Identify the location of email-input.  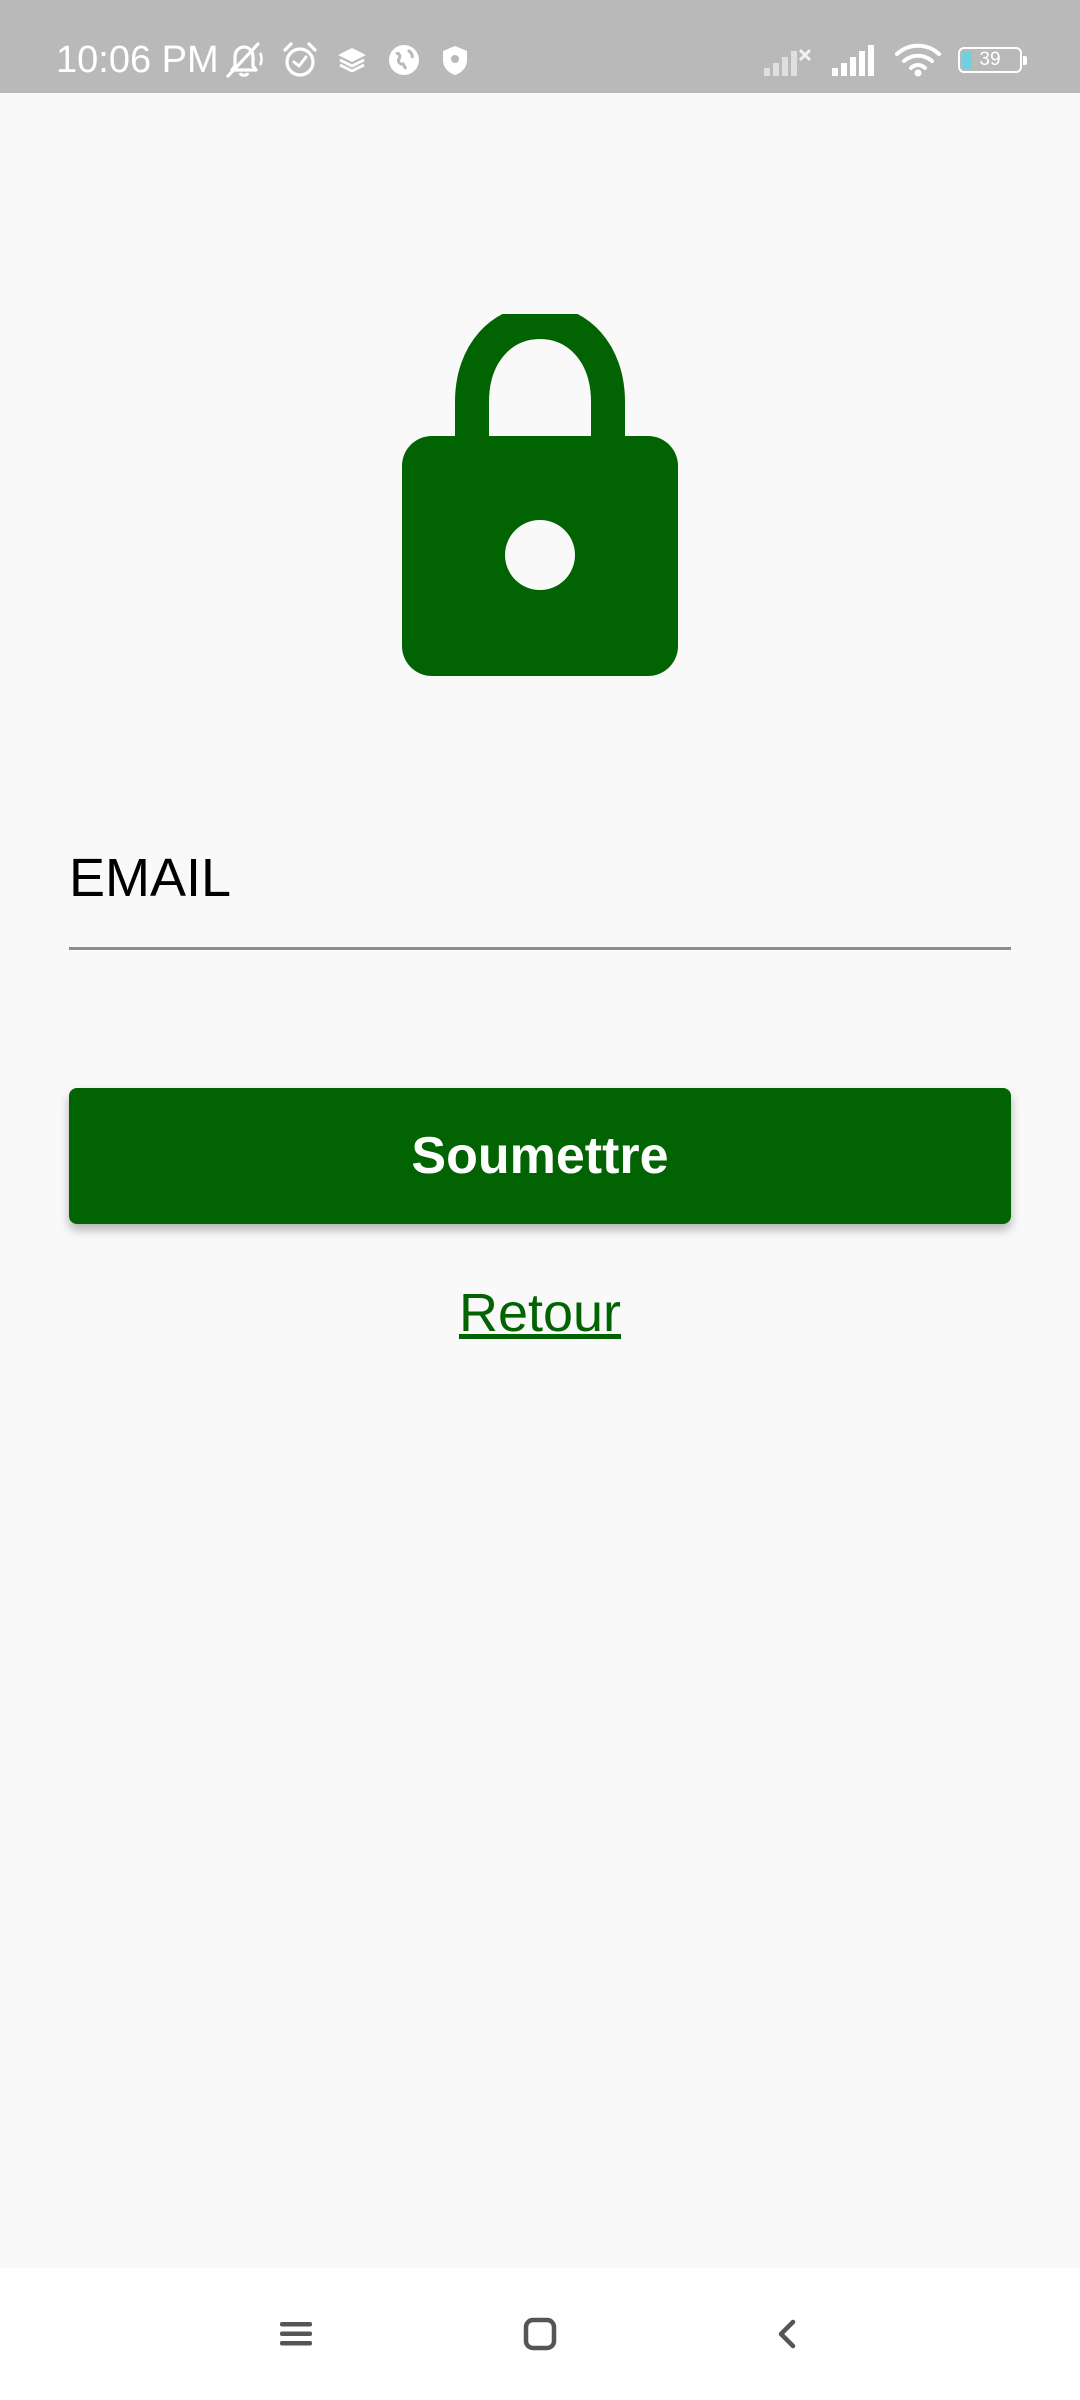
(540, 879).